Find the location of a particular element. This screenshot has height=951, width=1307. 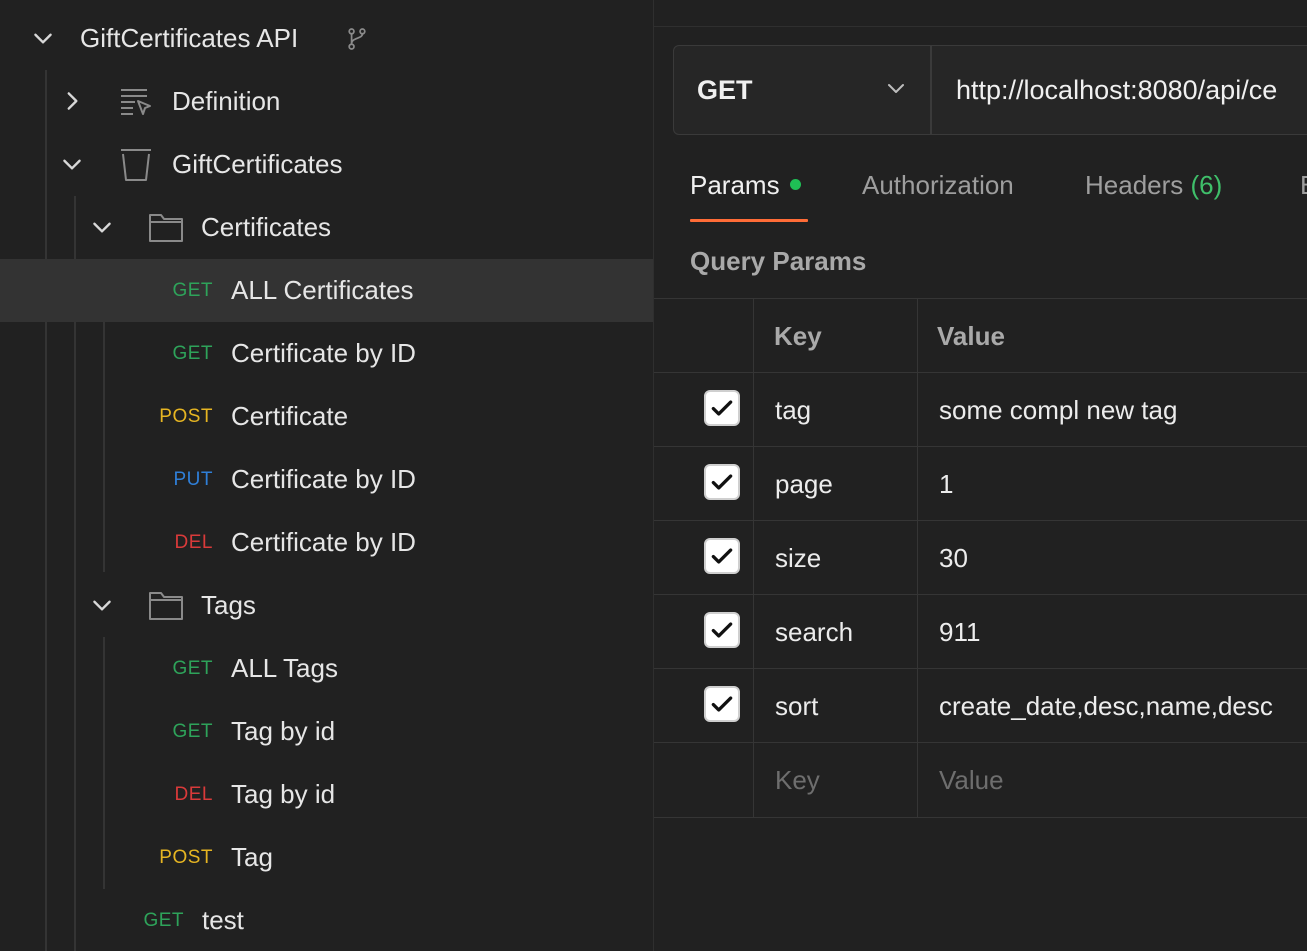

folder-row-certificates: Certificates is located at coordinates (326, 227).